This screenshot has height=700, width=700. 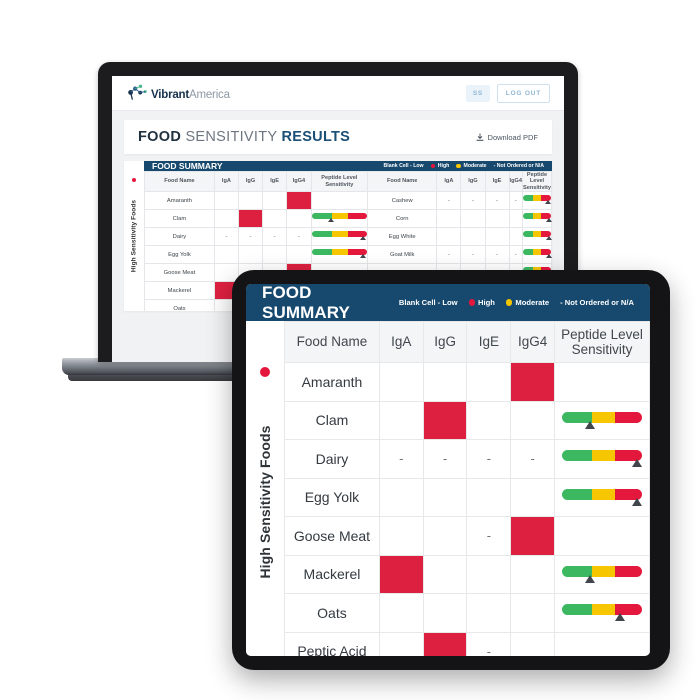 What do you see at coordinates (403, 166) in the screenshot?
I see `legend-label-0: Blank Cell - Low` at bounding box center [403, 166].